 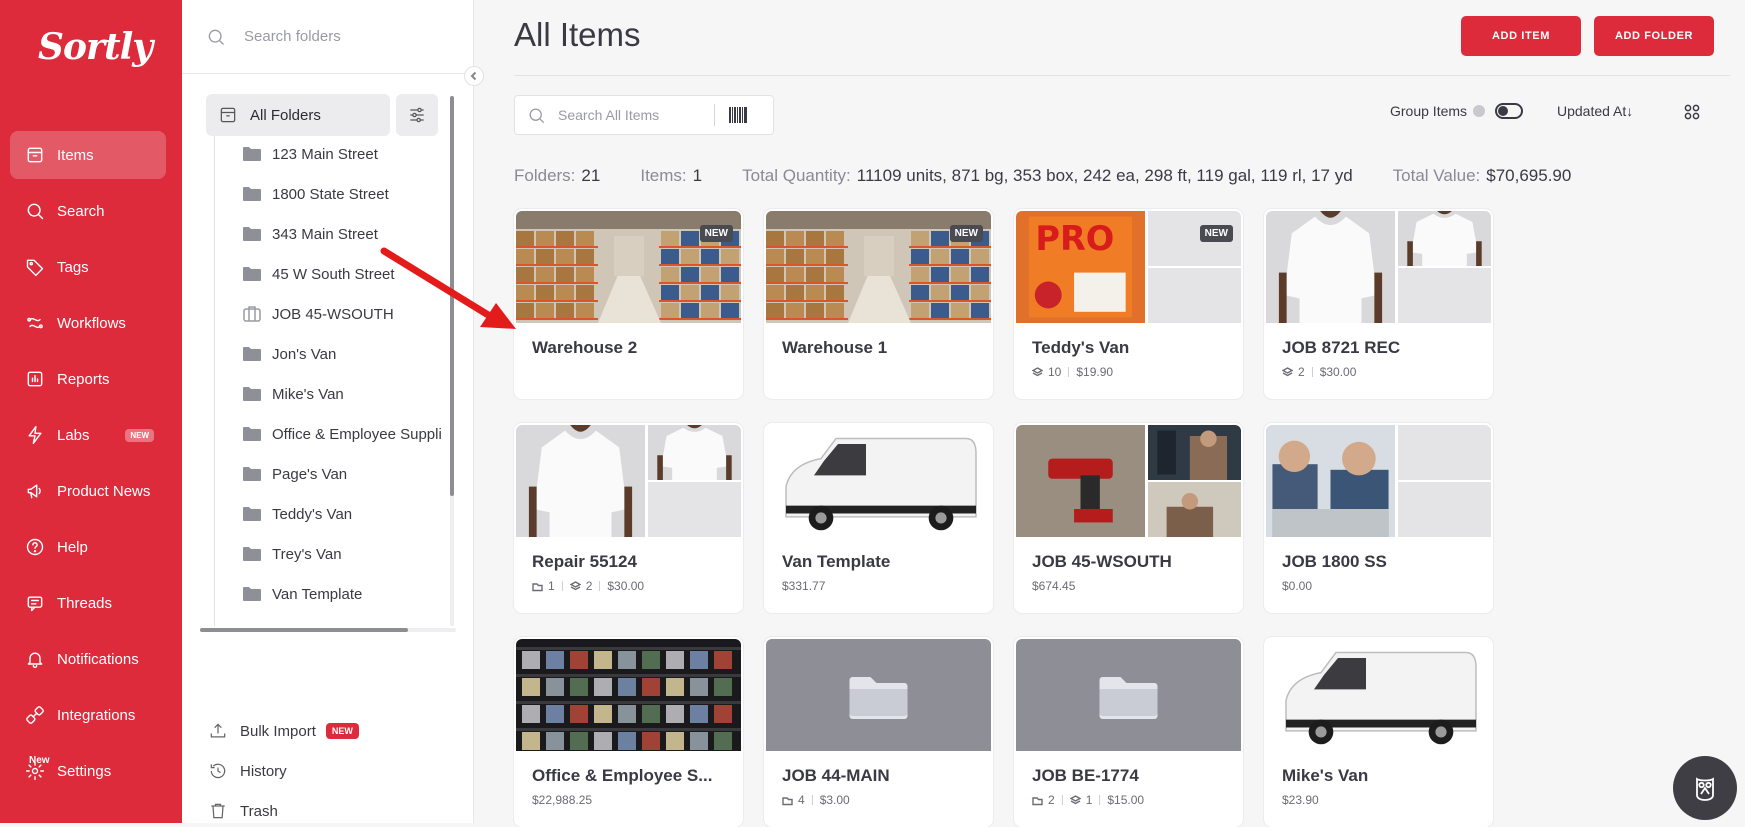 I want to click on nav-item-items: Items, so click(x=88, y=155).